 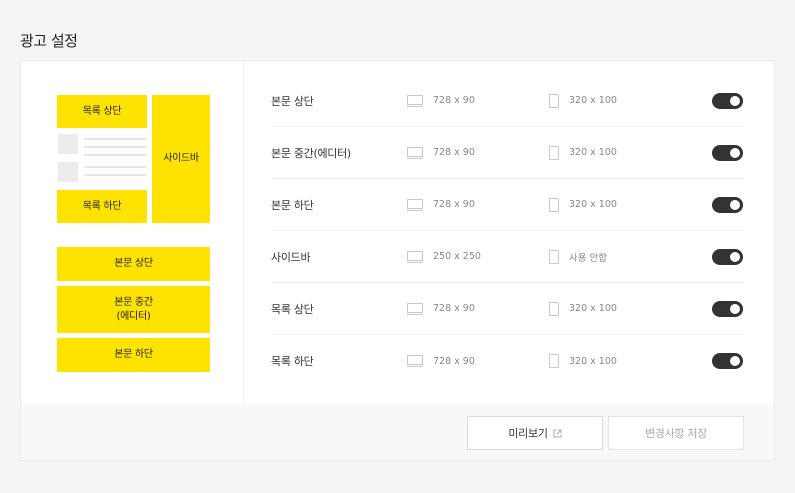 I want to click on preview-body-middle-line1: 본문 중간, so click(x=133, y=302).